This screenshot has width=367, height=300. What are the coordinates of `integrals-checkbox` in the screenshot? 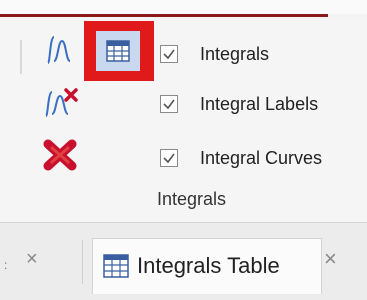 It's located at (169, 54).